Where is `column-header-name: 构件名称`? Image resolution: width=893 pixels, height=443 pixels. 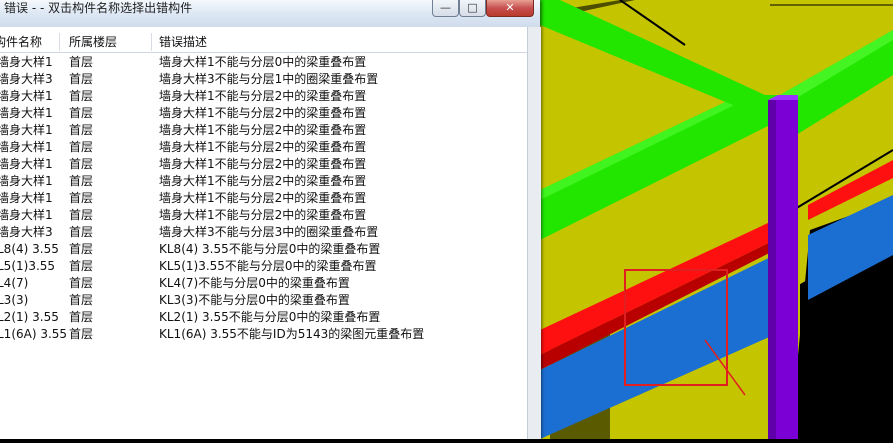 column-header-name: 构件名称 is located at coordinates (30, 42).